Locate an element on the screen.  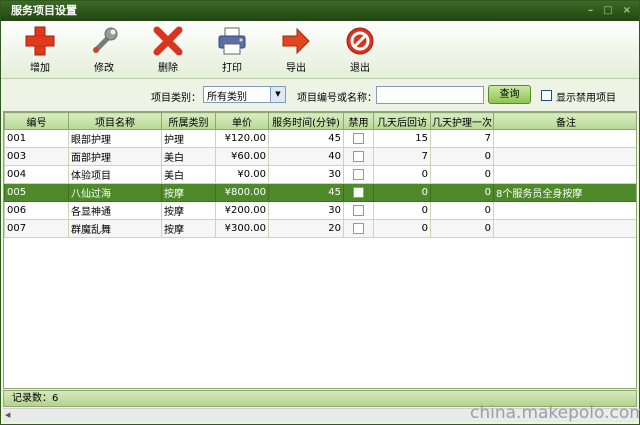
add-button: 增加 is located at coordinates (40, 49).